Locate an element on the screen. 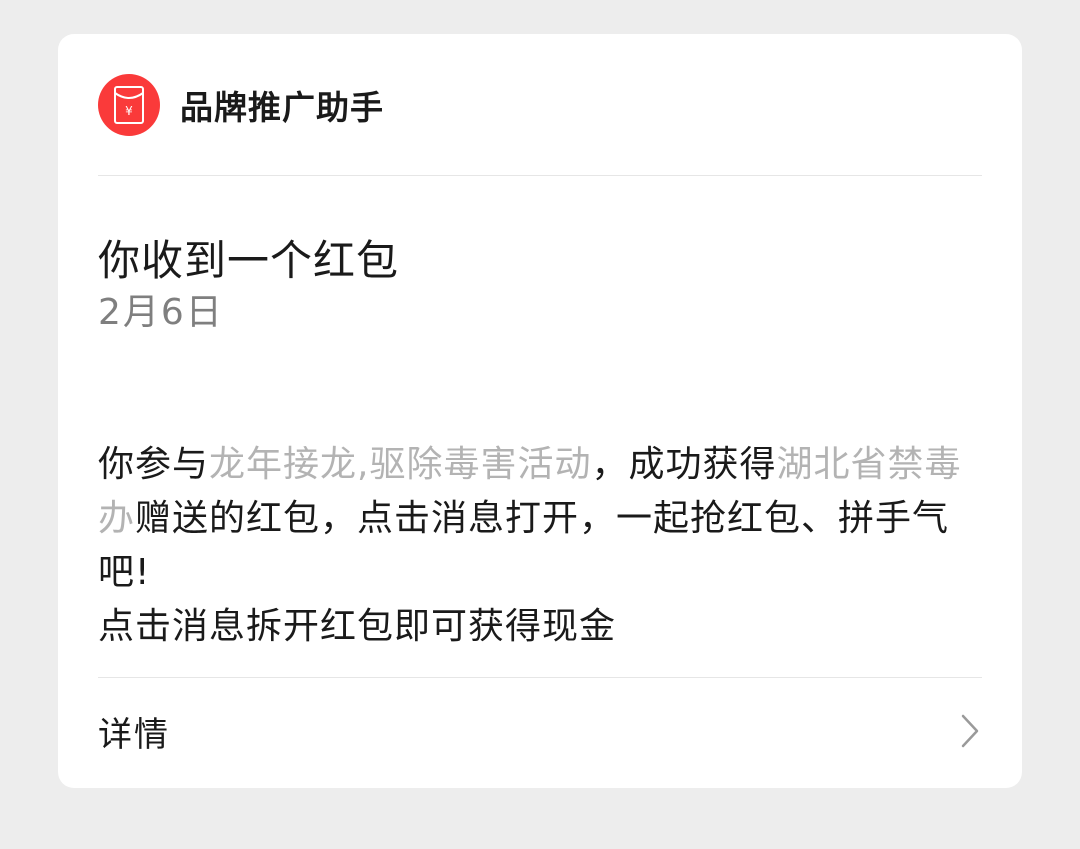 The width and height of the screenshot is (1080, 849). card-header: ¥ 品牌推广助手 is located at coordinates (540, 105).